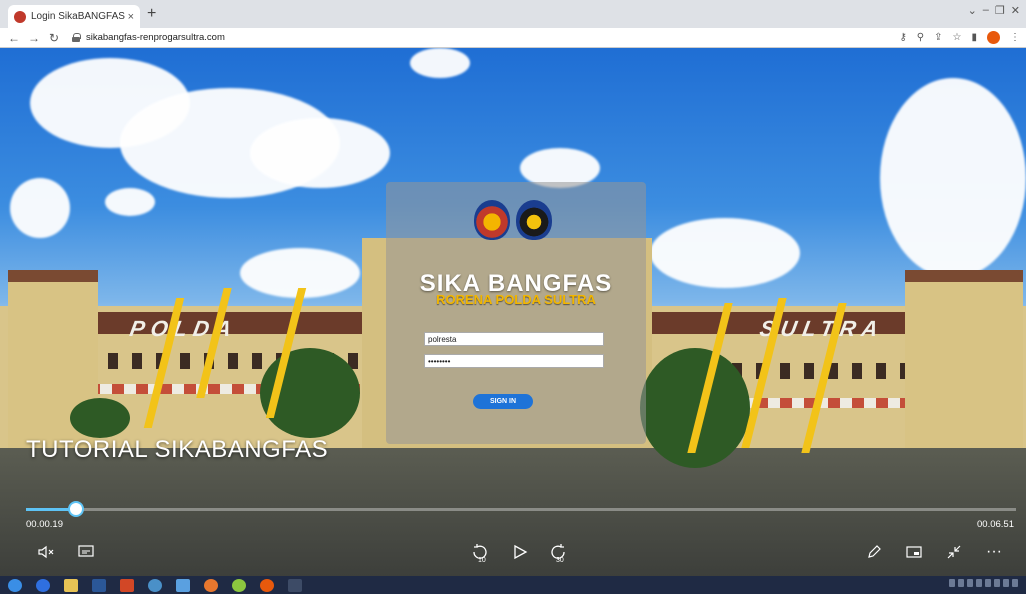 Image resolution: width=1026 pixels, height=594 pixels. What do you see at coordinates (44, 524) in the screenshot?
I see `current-time: 00.00.19` at bounding box center [44, 524].